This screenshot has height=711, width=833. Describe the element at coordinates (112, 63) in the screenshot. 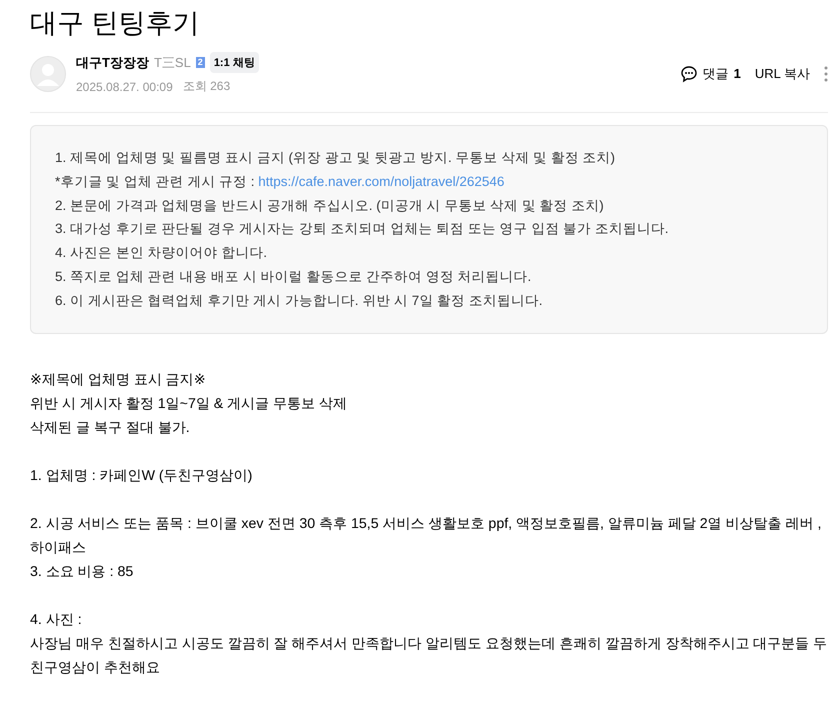

I see `author-name: 대구T장장장` at that location.